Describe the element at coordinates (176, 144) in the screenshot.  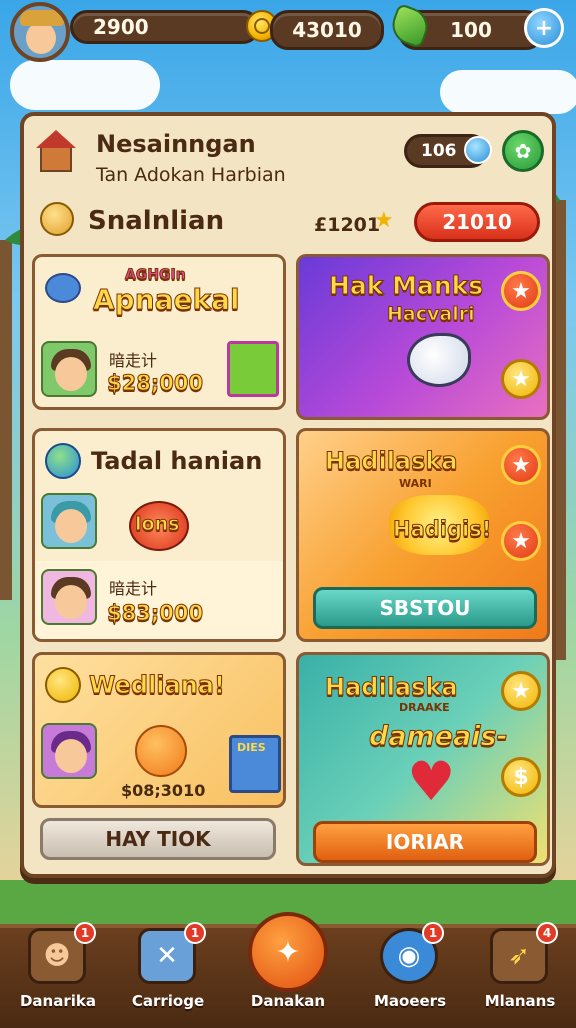
I see `header-title: Nesainngan` at that location.